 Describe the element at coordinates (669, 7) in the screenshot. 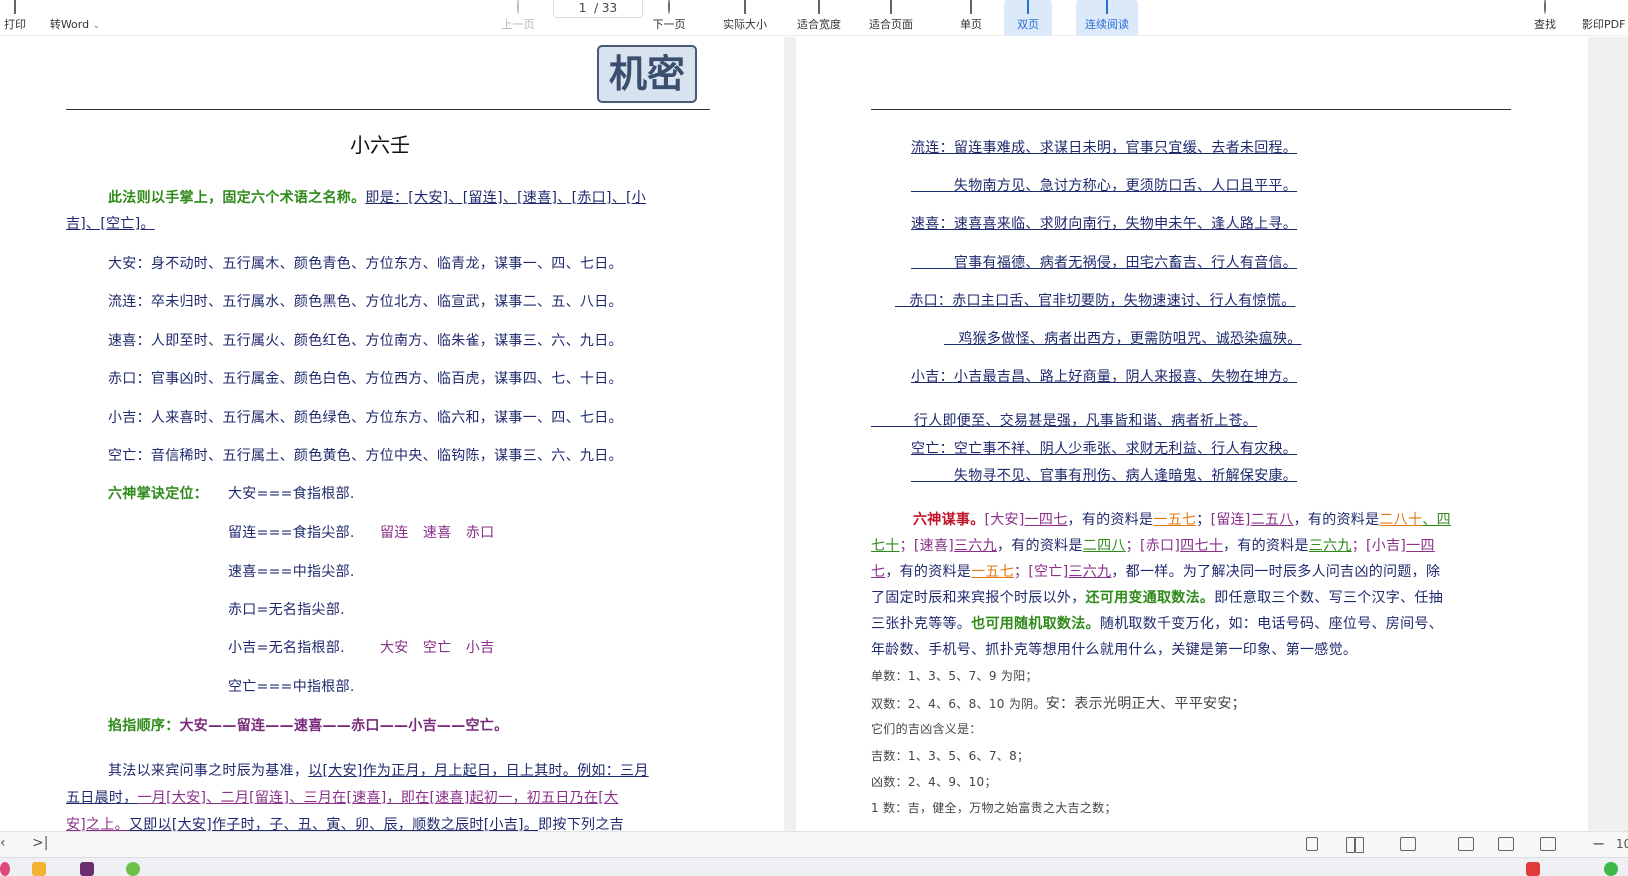

I see `arrow-down-icon` at that location.